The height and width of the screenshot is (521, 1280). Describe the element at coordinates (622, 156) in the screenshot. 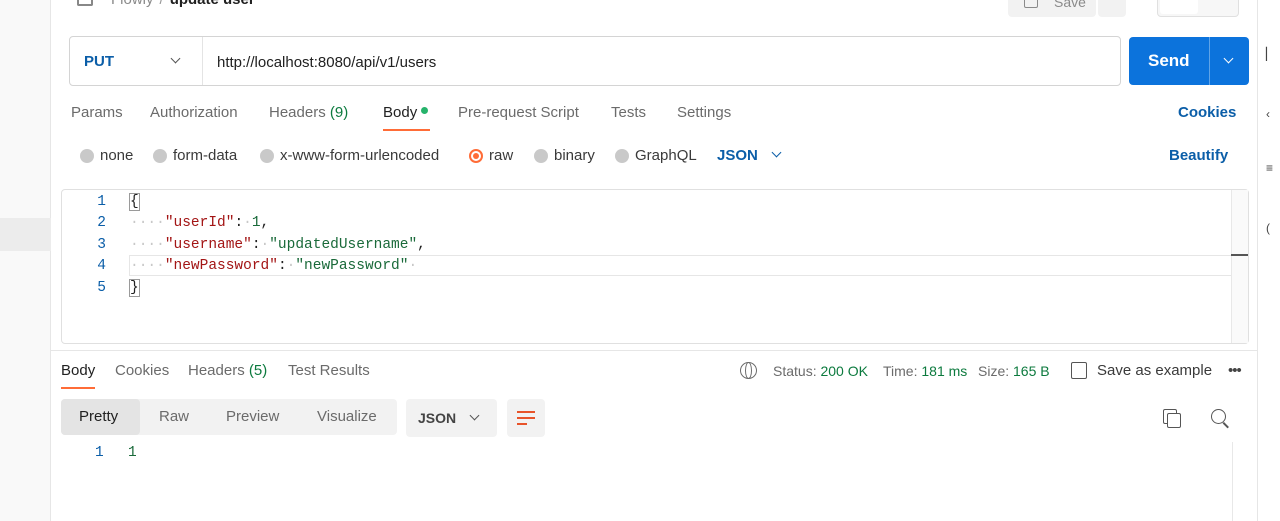

I see `radio-graphql` at that location.